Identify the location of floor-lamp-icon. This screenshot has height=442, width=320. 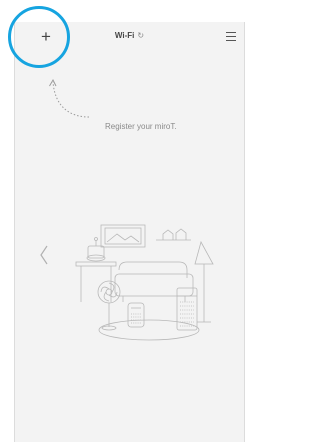
(204, 252).